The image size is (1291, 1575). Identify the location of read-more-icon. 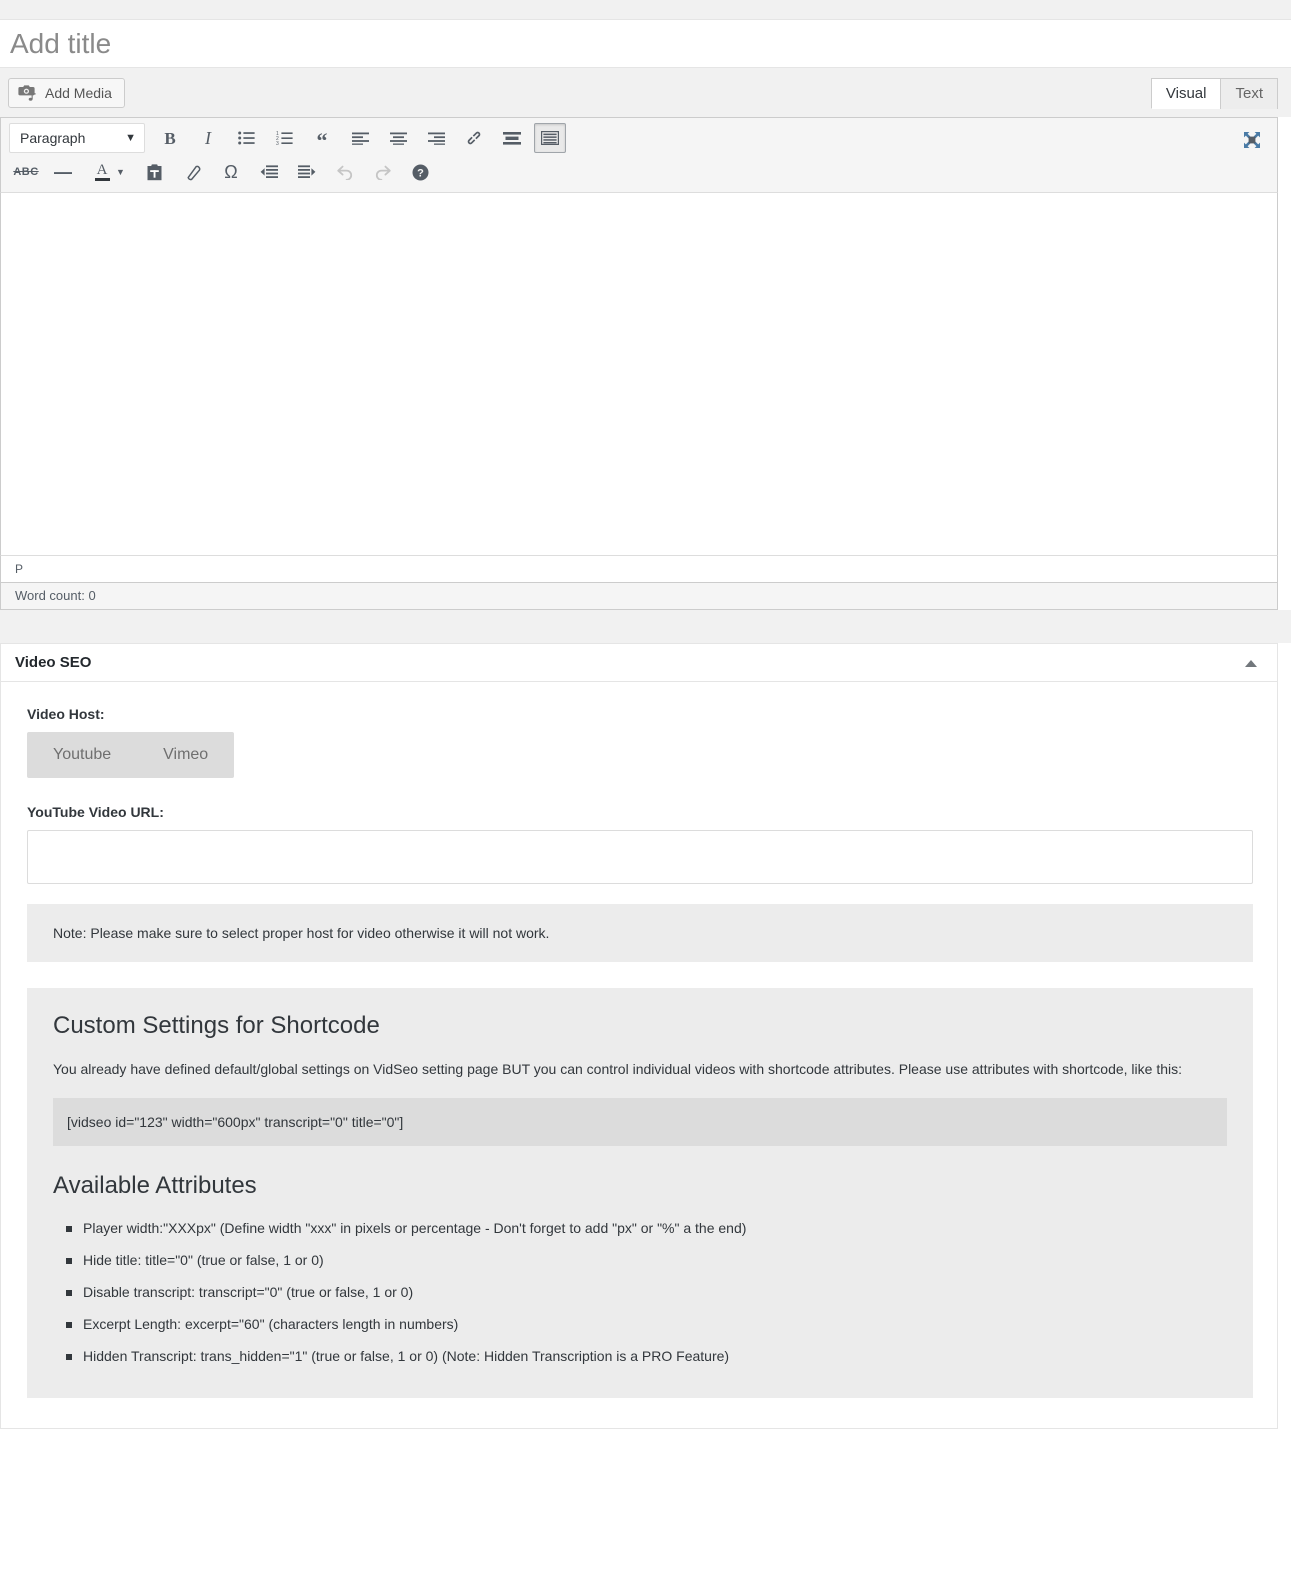
(512, 138).